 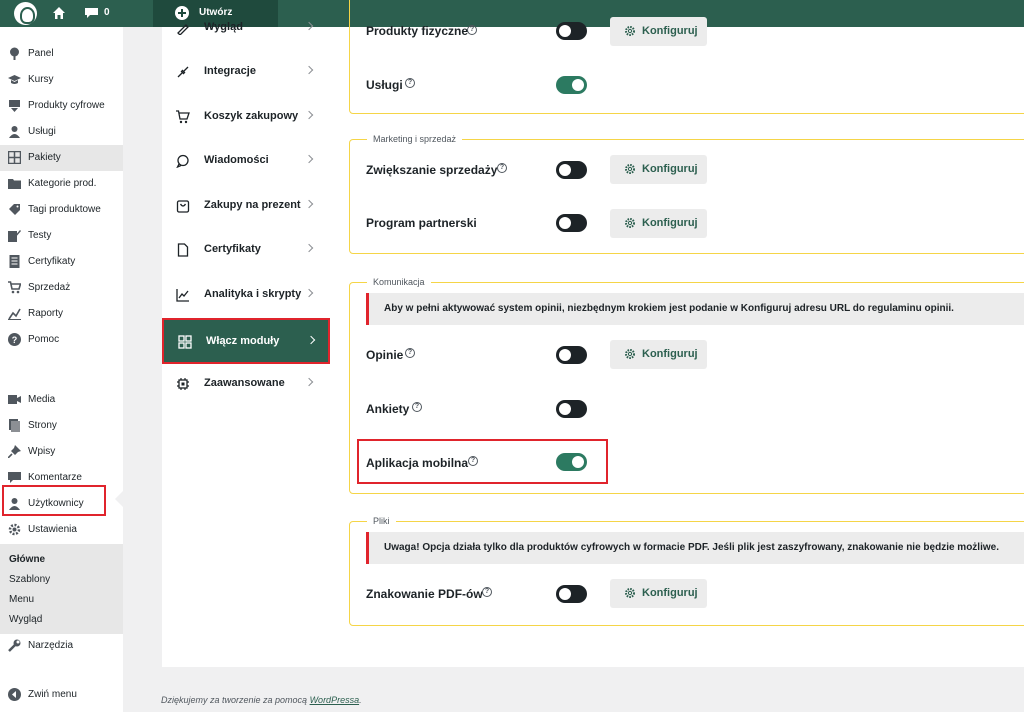 What do you see at coordinates (61, 236) in the screenshot?
I see `sidebar-item-testy: Testy` at bounding box center [61, 236].